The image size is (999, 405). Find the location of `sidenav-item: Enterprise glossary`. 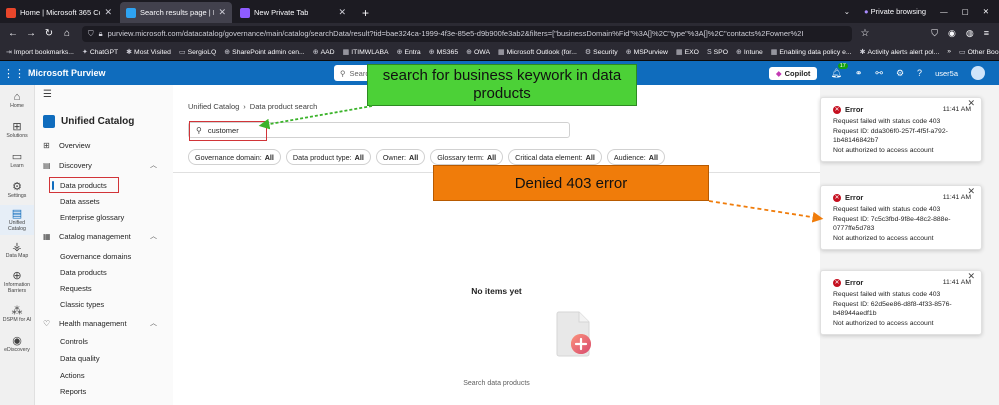

sidenav-item: Enterprise glossary is located at coordinates (104, 217).